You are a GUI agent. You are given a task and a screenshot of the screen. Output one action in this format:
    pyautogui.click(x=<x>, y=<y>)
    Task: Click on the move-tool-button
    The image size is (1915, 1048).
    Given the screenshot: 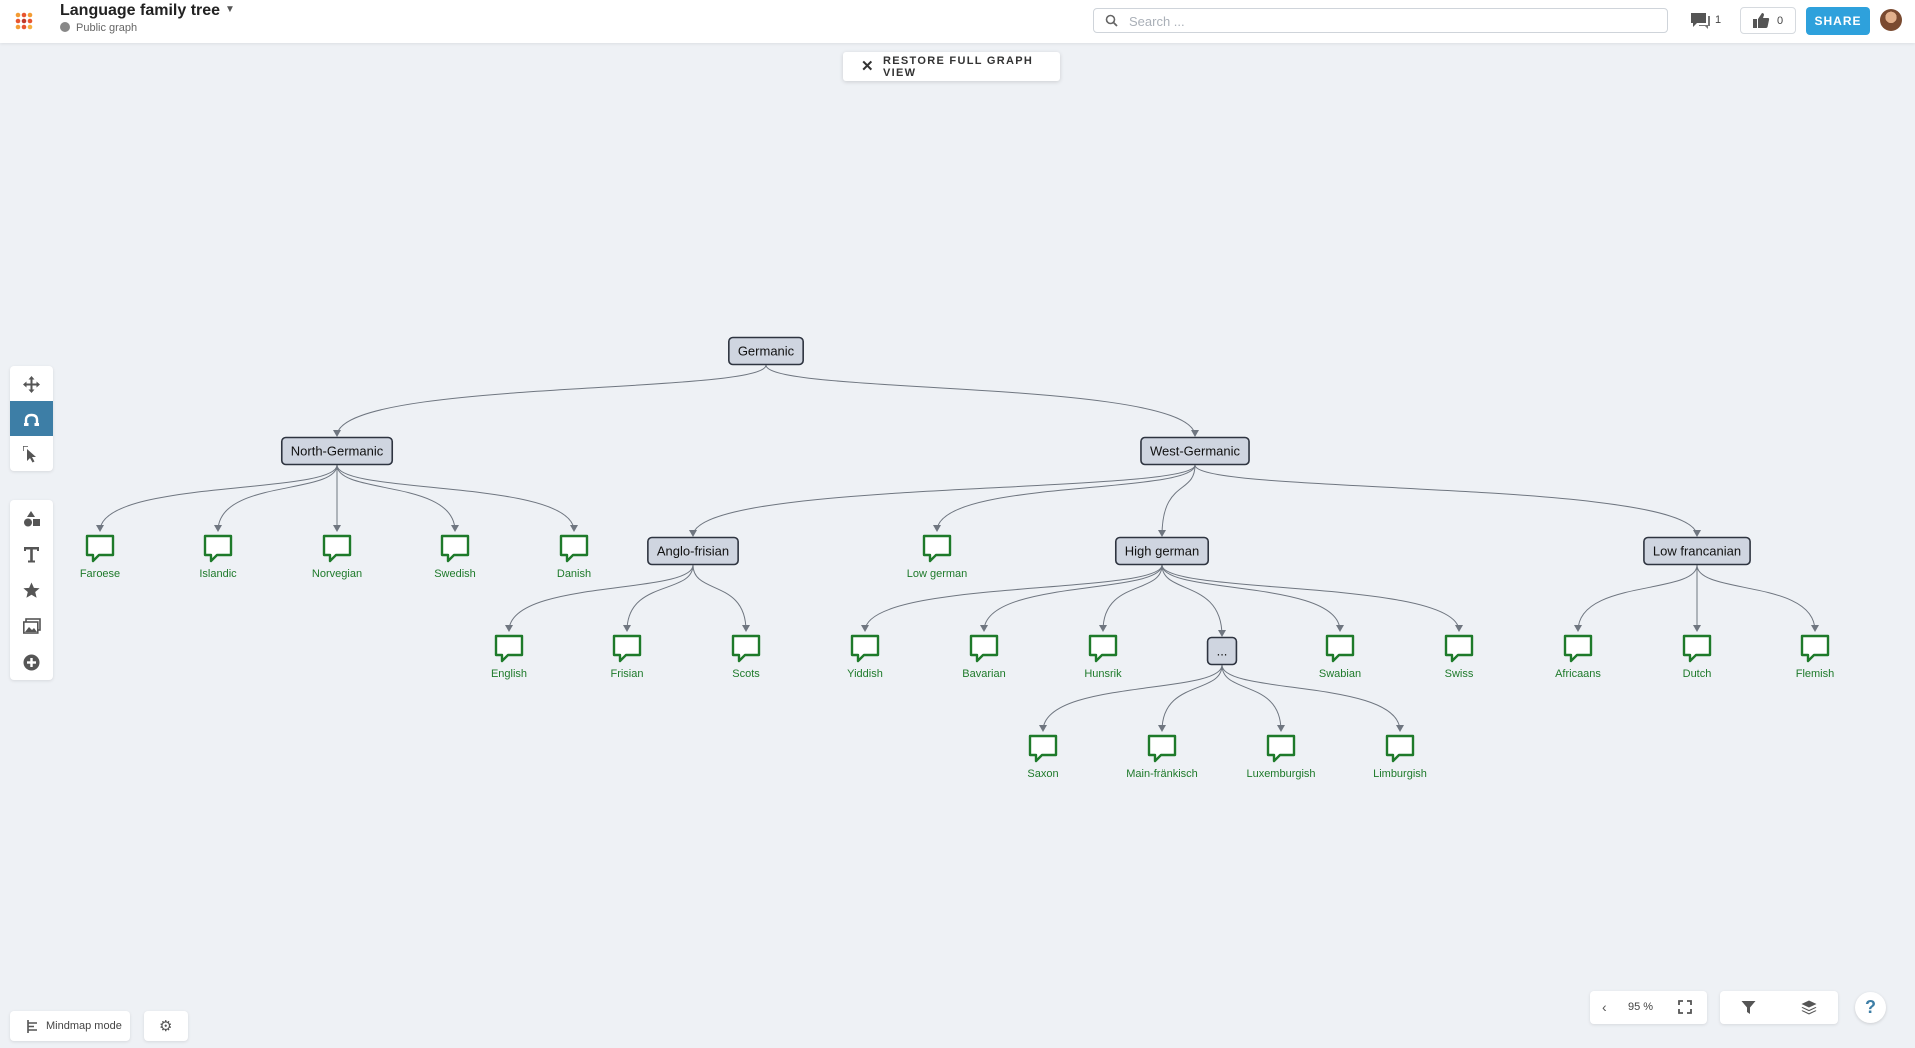 What is the action you would take?
    pyautogui.click(x=31, y=383)
    